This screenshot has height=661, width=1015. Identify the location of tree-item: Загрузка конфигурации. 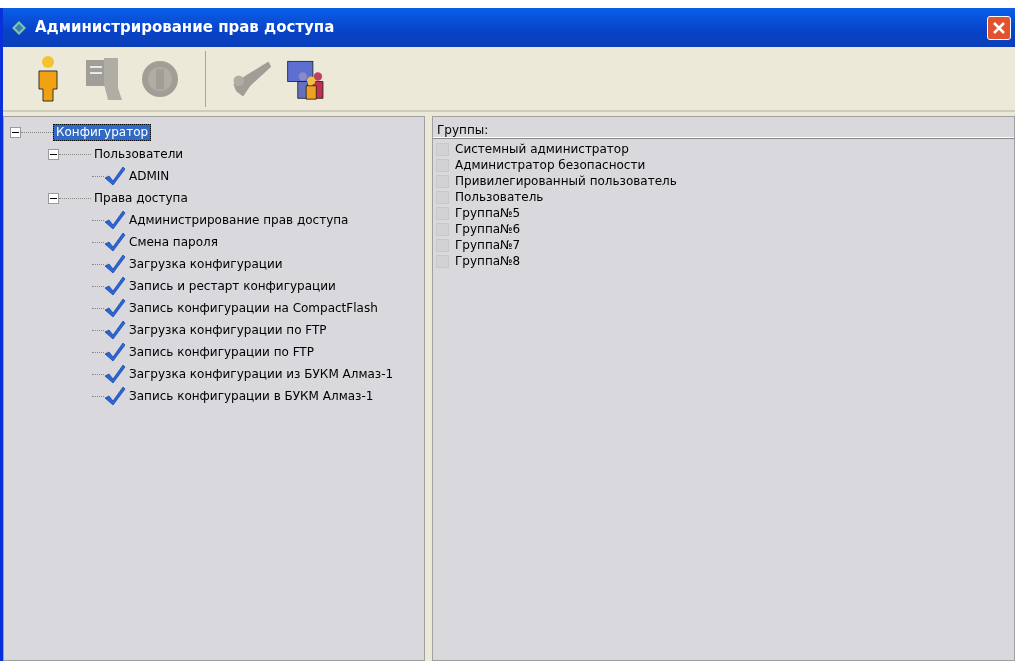
(206, 264).